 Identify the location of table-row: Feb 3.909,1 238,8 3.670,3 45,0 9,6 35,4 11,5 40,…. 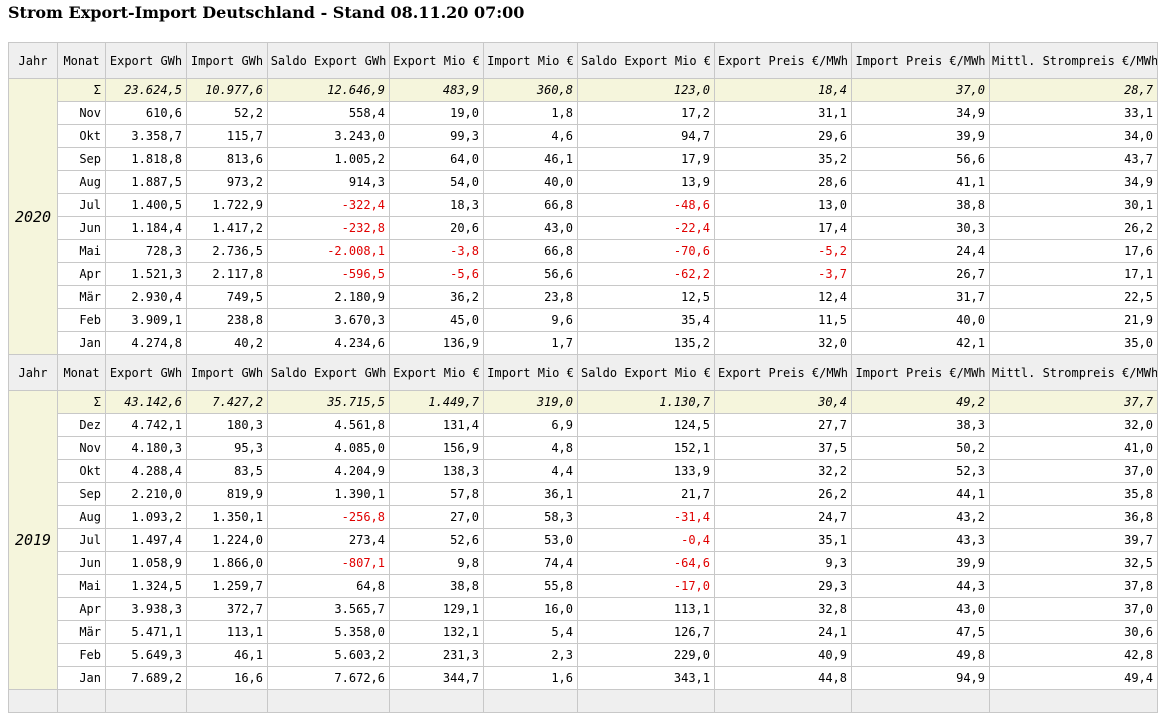
(583, 320).